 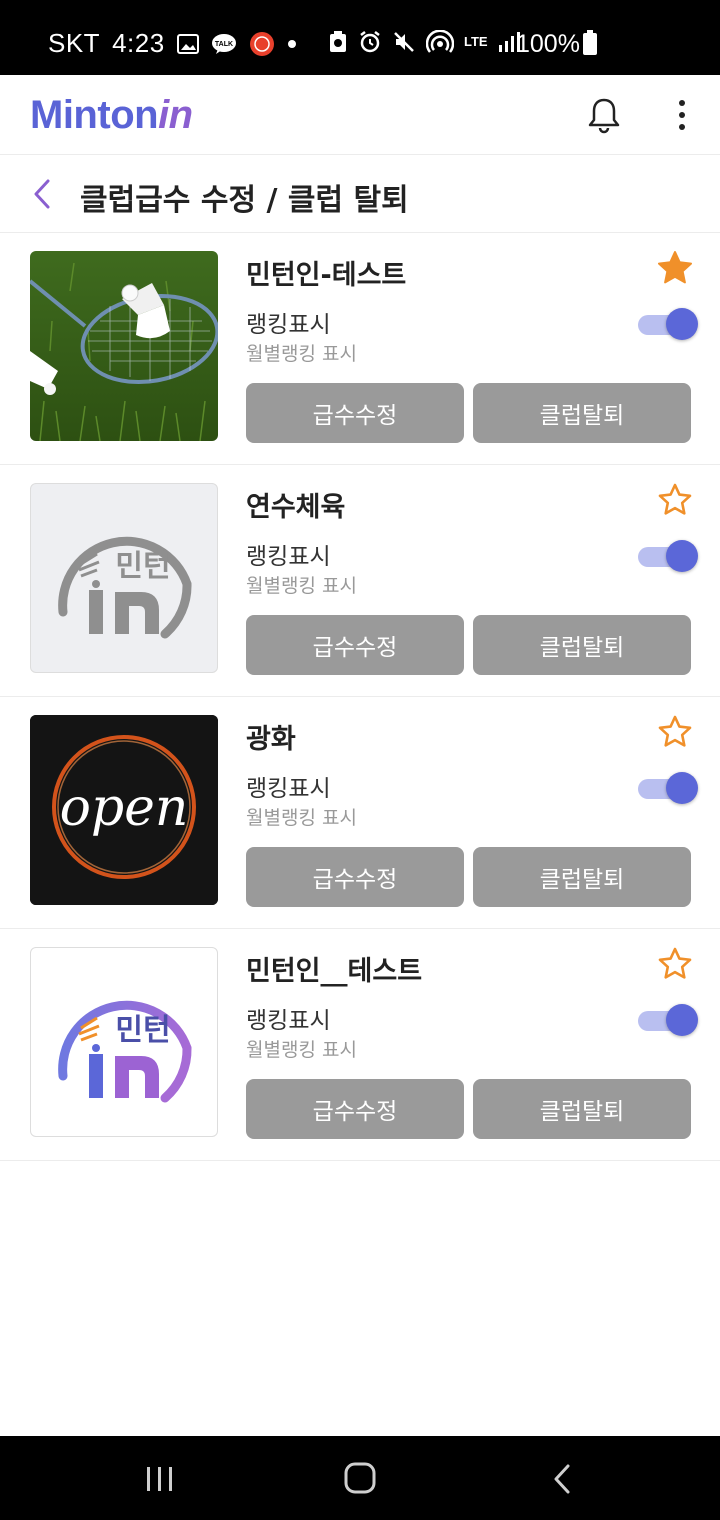 What do you see at coordinates (548, 44) in the screenshot?
I see `battery-percent: 100%` at bounding box center [548, 44].